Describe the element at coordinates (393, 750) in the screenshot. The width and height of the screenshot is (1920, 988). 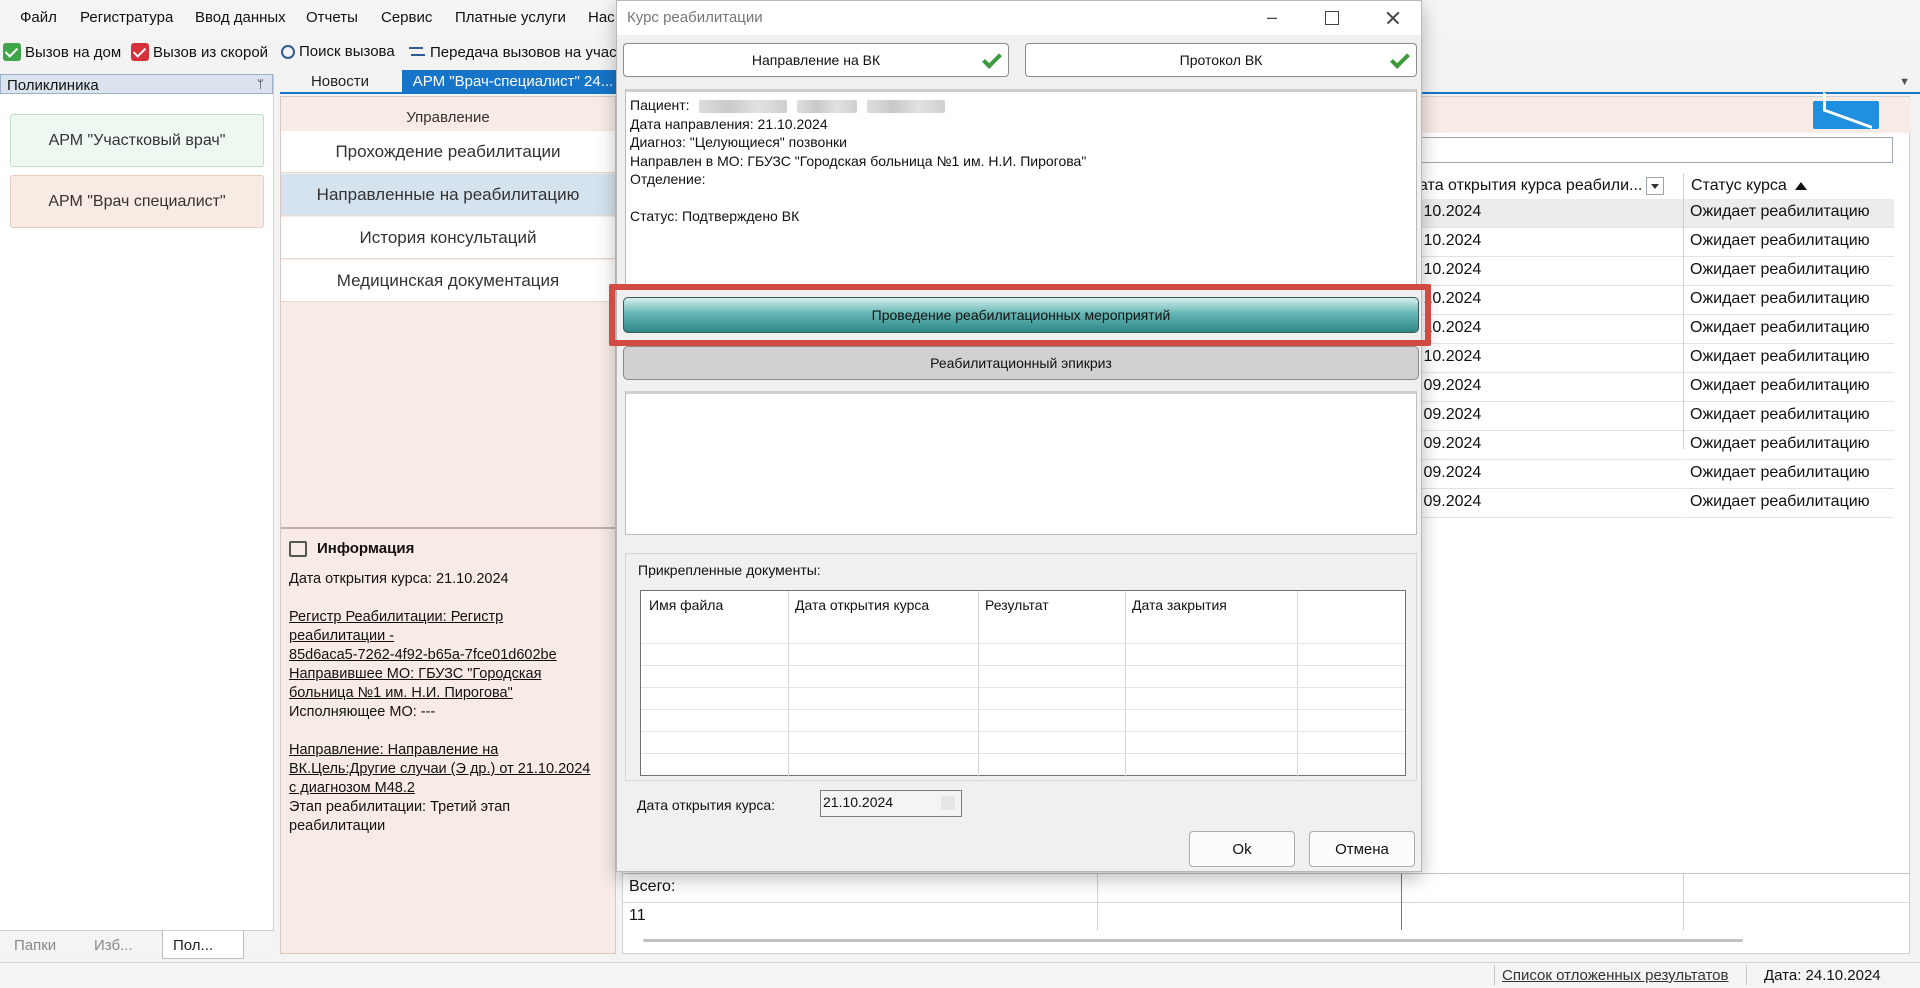
I see `info-direction-link: Направление: Направление на` at that location.